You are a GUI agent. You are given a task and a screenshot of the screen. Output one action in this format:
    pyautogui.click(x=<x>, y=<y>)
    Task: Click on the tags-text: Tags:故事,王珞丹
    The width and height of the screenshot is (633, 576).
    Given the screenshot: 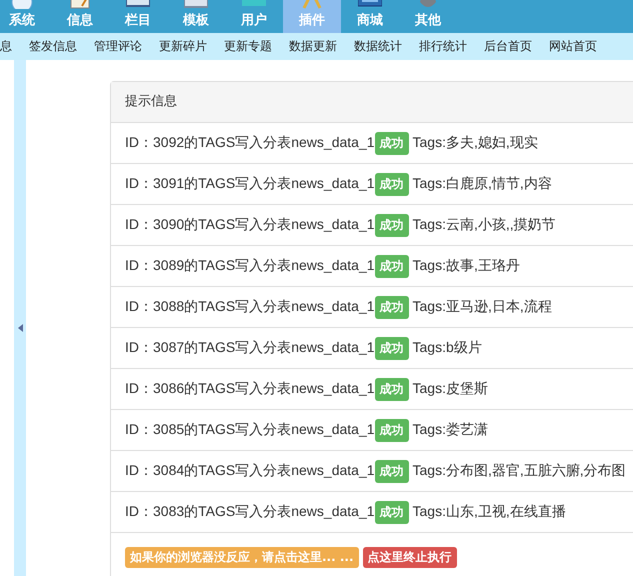 What is the action you would take?
    pyautogui.click(x=466, y=266)
    